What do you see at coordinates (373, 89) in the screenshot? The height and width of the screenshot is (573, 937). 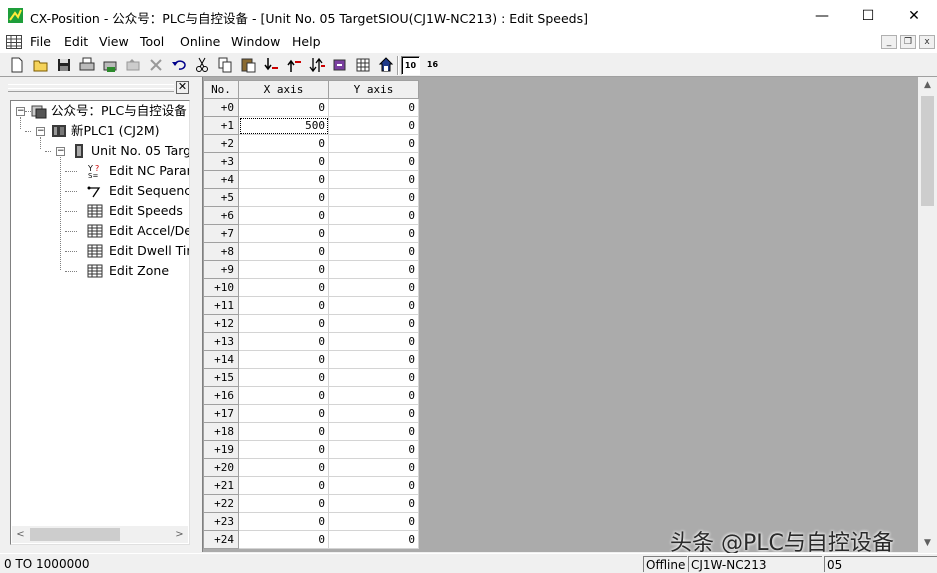 I see `column-header-y-axis: Y axis` at bounding box center [373, 89].